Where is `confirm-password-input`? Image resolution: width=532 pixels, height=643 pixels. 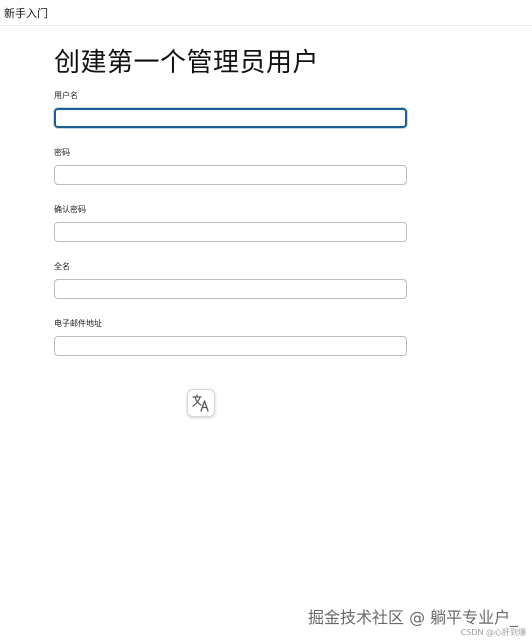
confirm-password-input is located at coordinates (230, 232).